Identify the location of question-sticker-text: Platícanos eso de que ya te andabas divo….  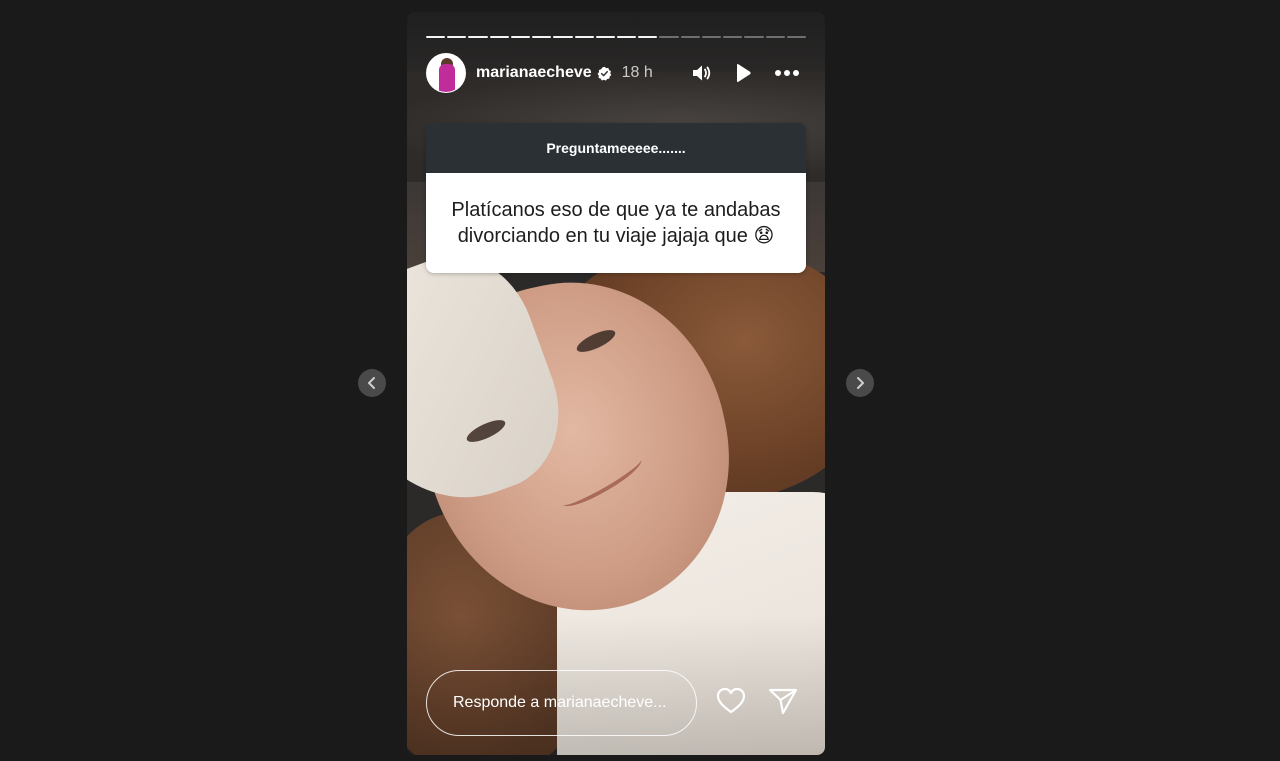
(616, 223).